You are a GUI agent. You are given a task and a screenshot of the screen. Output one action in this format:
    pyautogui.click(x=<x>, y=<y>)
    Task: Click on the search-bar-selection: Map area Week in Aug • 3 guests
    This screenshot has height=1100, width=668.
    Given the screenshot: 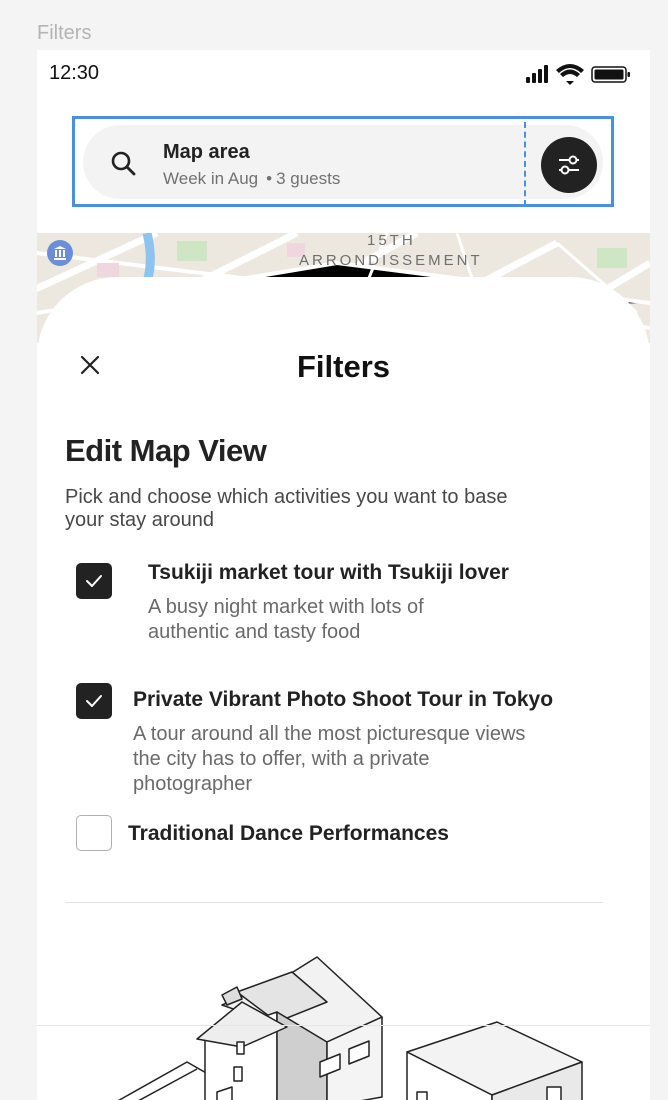 What is the action you would take?
    pyautogui.click(x=343, y=161)
    